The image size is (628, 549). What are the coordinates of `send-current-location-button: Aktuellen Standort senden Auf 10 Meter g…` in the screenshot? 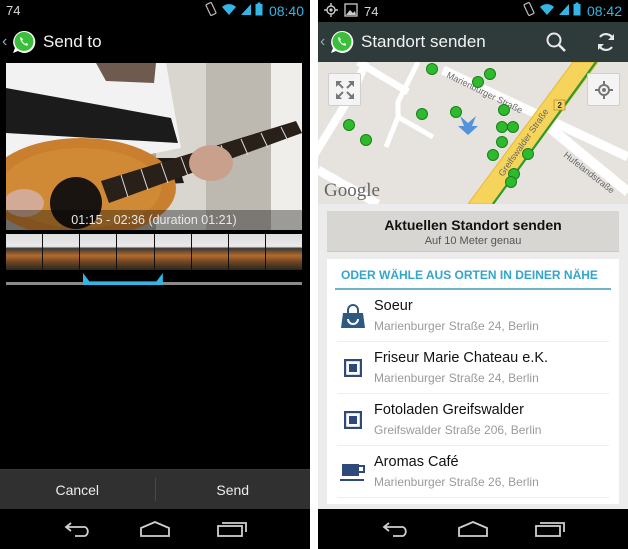 It's located at (473, 231).